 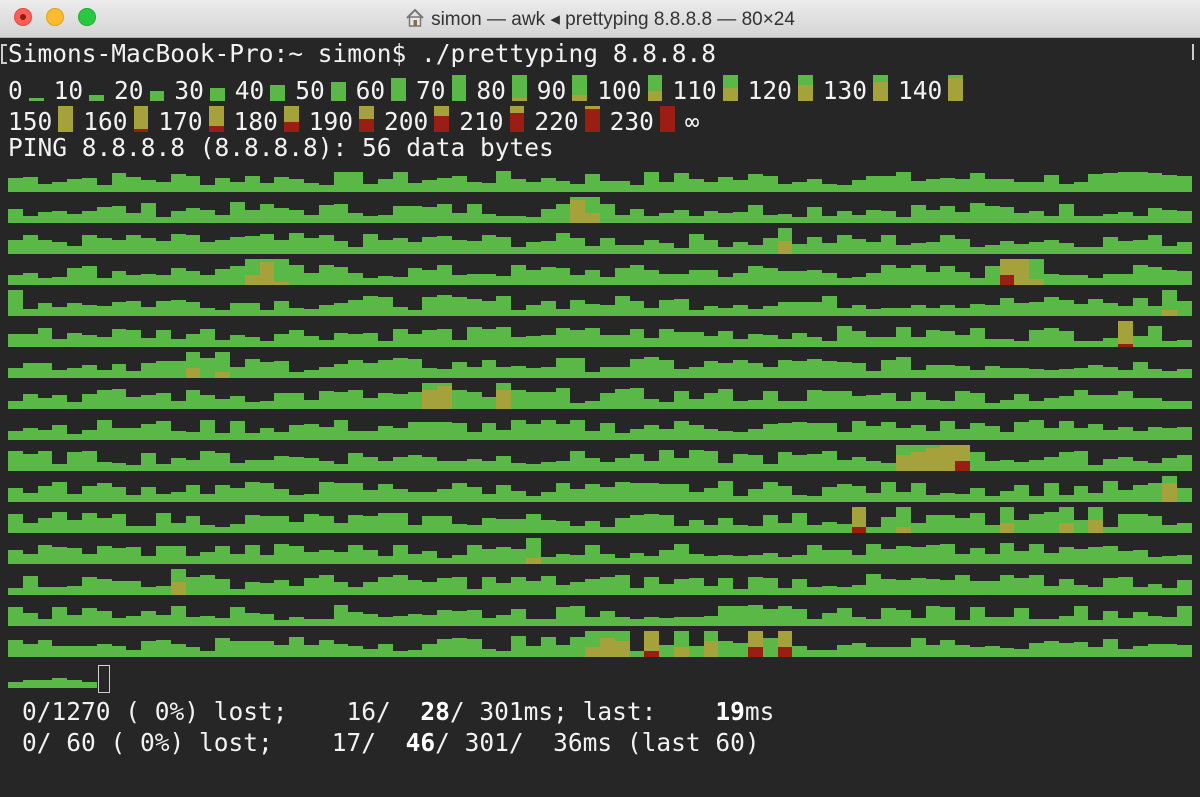 What do you see at coordinates (769, 90) in the screenshot?
I see `legend-label: 120` at bounding box center [769, 90].